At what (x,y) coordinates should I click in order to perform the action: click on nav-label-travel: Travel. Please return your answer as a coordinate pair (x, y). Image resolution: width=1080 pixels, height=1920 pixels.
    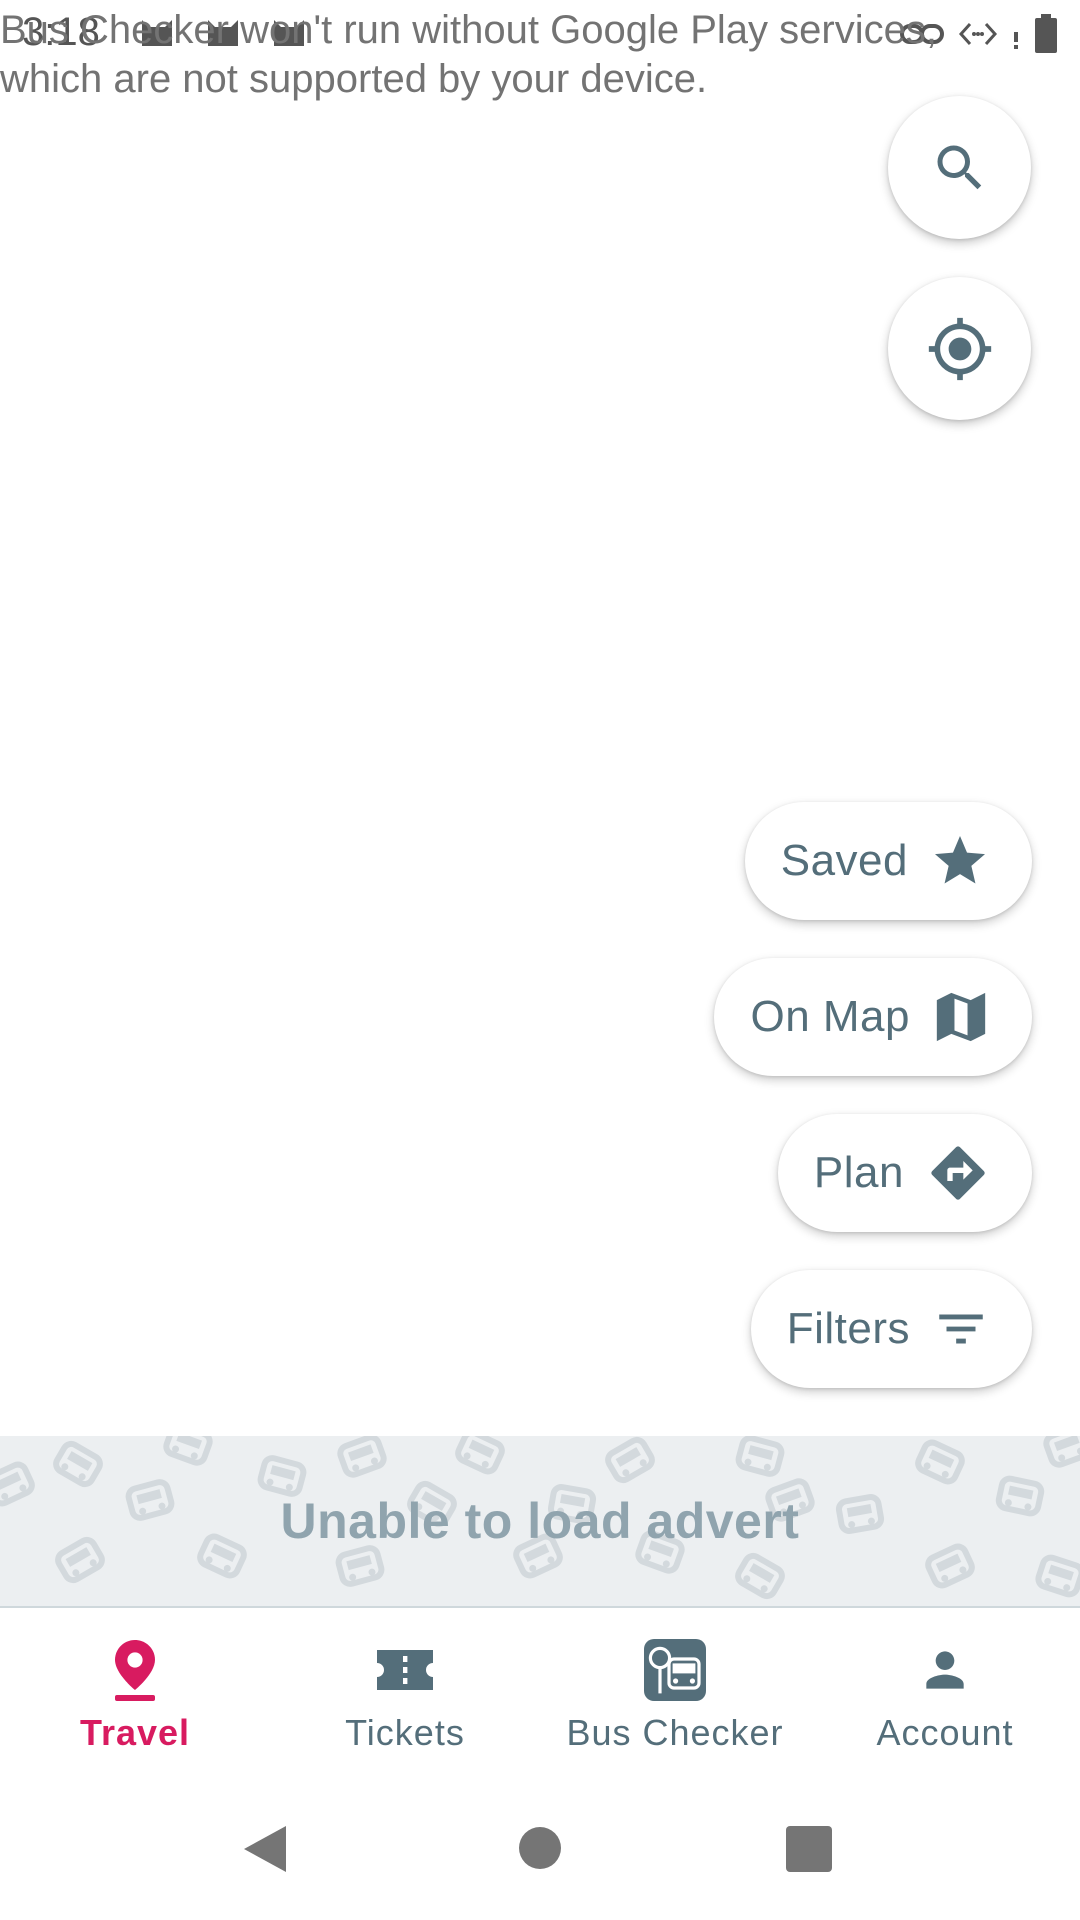
    Looking at the image, I should click on (135, 1732).